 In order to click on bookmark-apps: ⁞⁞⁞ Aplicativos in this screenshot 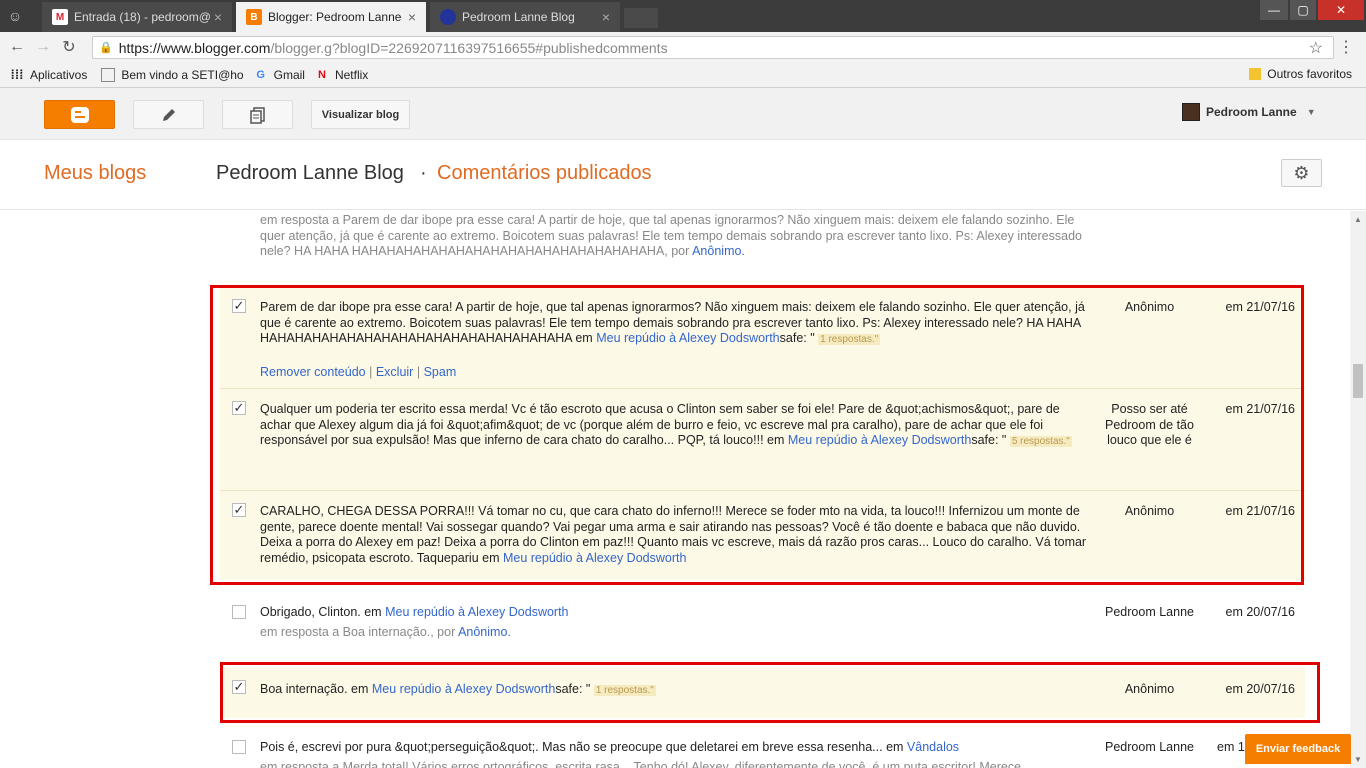, I will do `click(49, 74)`.